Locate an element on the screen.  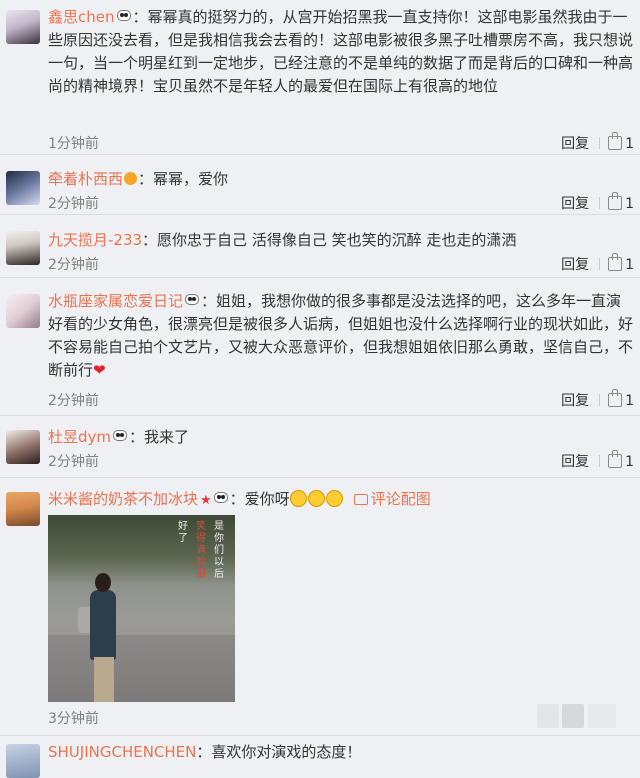
comment-image-thumbnail: 好了 笑得满脸泪 是你们以后 is located at coordinates (141, 608).